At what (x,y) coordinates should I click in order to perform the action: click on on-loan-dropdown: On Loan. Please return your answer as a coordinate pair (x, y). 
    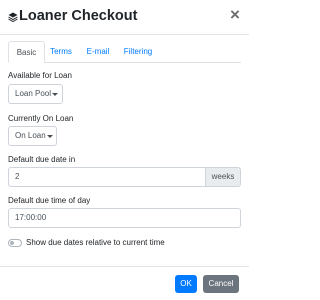
    Looking at the image, I should click on (32, 136).